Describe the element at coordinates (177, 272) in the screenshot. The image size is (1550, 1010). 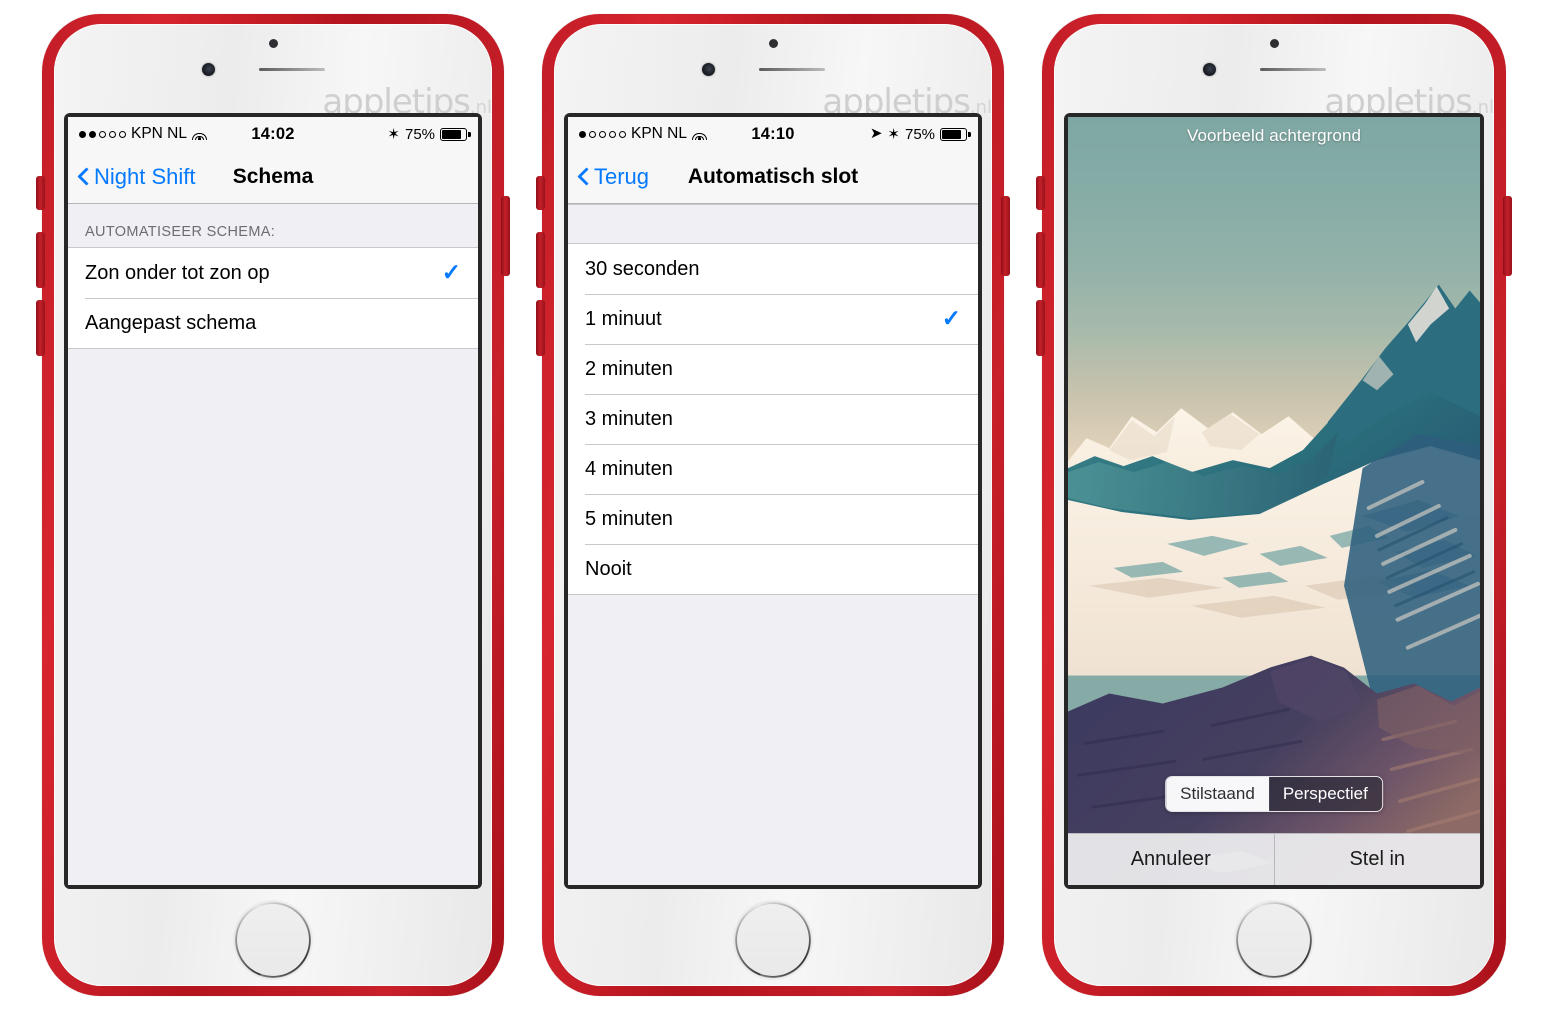
I see `row-label: Zon onder tot zon op` at that location.